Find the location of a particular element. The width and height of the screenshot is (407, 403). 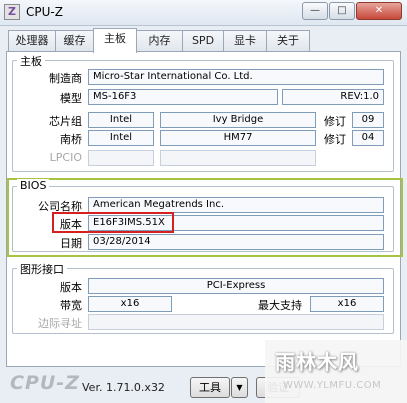

chipset-vendor-field: Intel is located at coordinates (121, 120).